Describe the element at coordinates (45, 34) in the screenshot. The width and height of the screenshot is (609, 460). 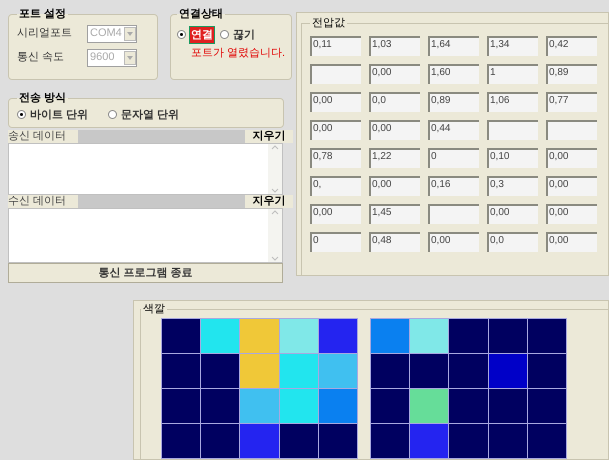
I see `field-label: 시리얼포트` at that location.